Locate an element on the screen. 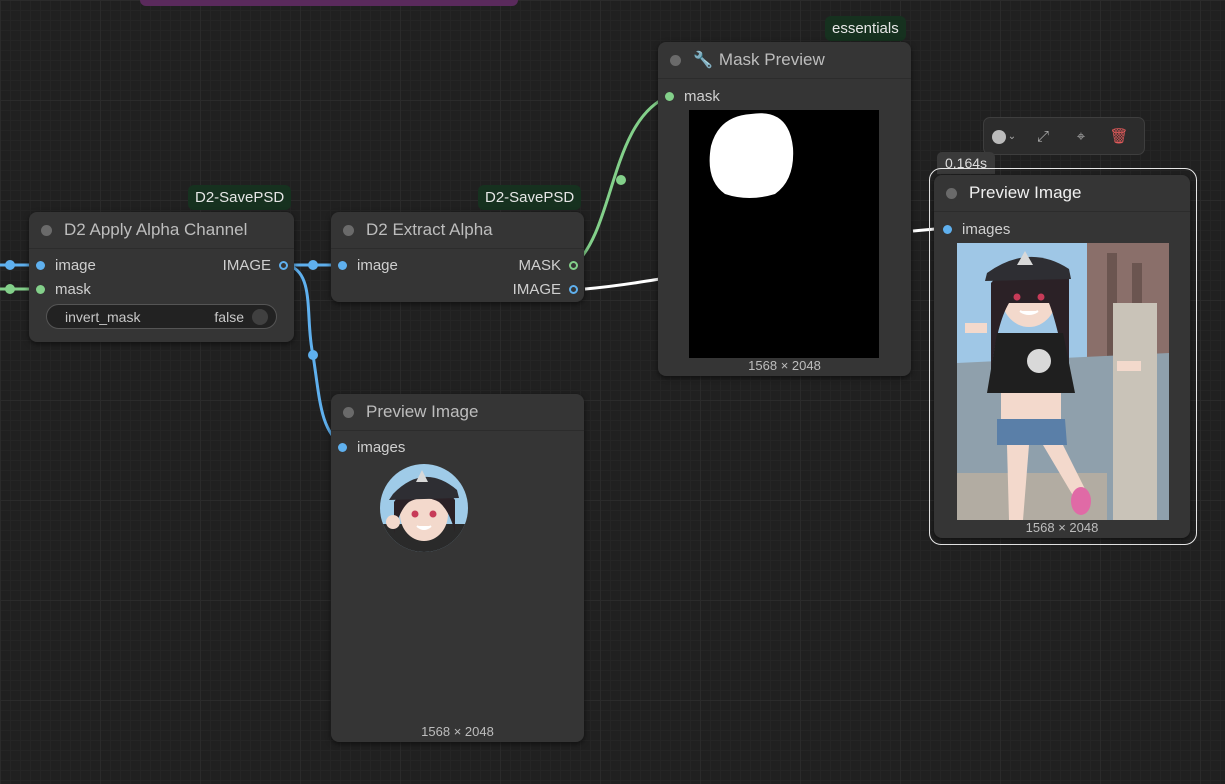 The width and height of the screenshot is (1225, 784). widget-label: invert_mask is located at coordinates (103, 316).